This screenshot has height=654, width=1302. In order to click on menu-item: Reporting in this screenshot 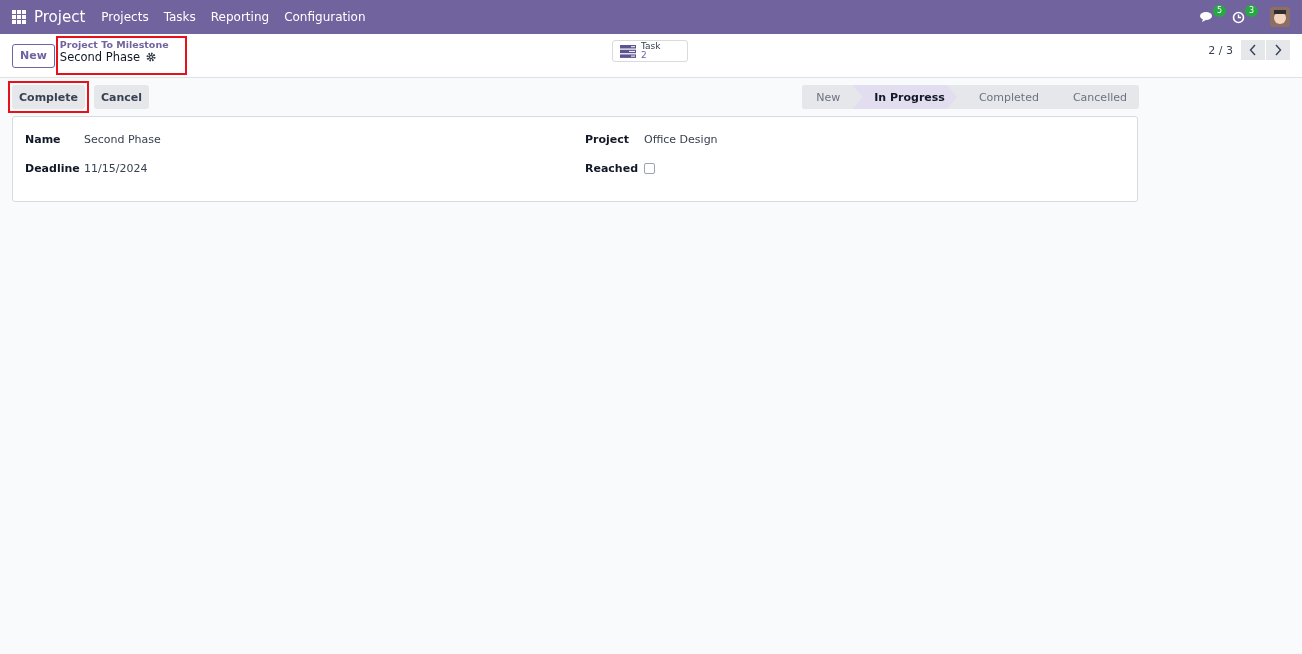, I will do `click(240, 17)`.